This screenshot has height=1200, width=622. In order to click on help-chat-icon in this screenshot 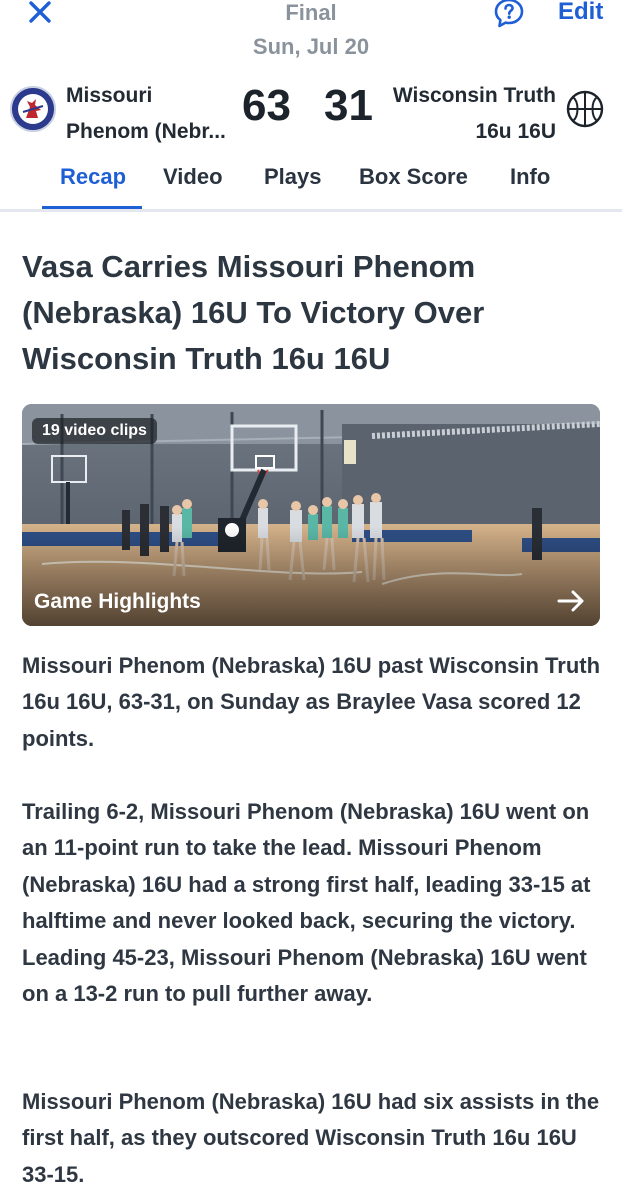, I will do `click(509, 15)`.